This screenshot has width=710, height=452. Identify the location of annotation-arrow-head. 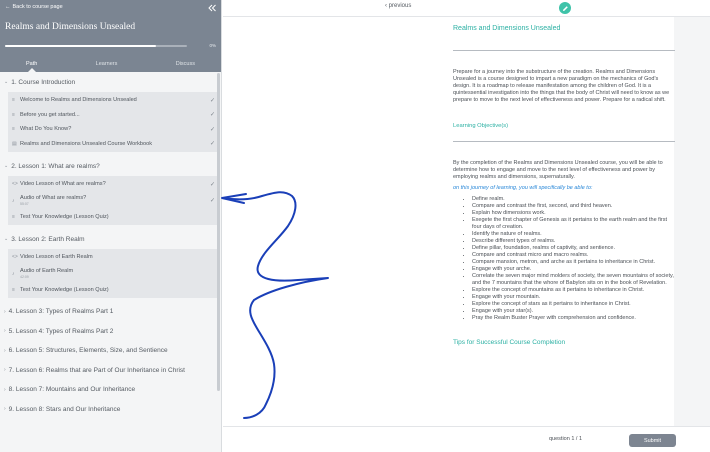
(234, 198).